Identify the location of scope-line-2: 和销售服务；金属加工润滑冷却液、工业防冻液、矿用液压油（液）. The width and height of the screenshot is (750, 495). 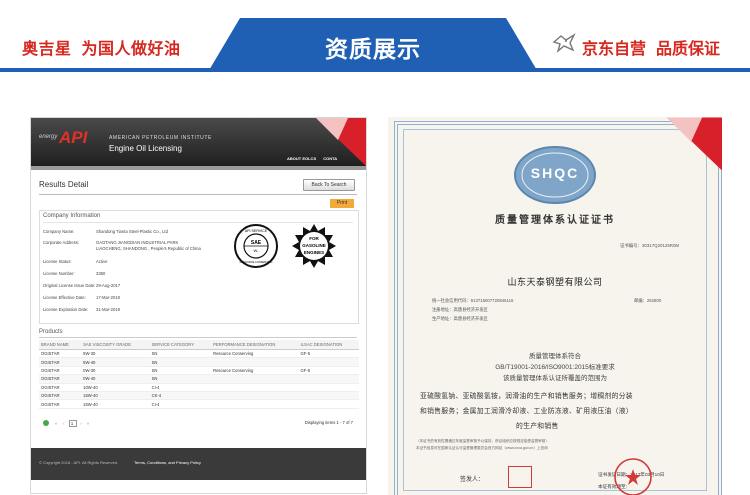
(526, 411).